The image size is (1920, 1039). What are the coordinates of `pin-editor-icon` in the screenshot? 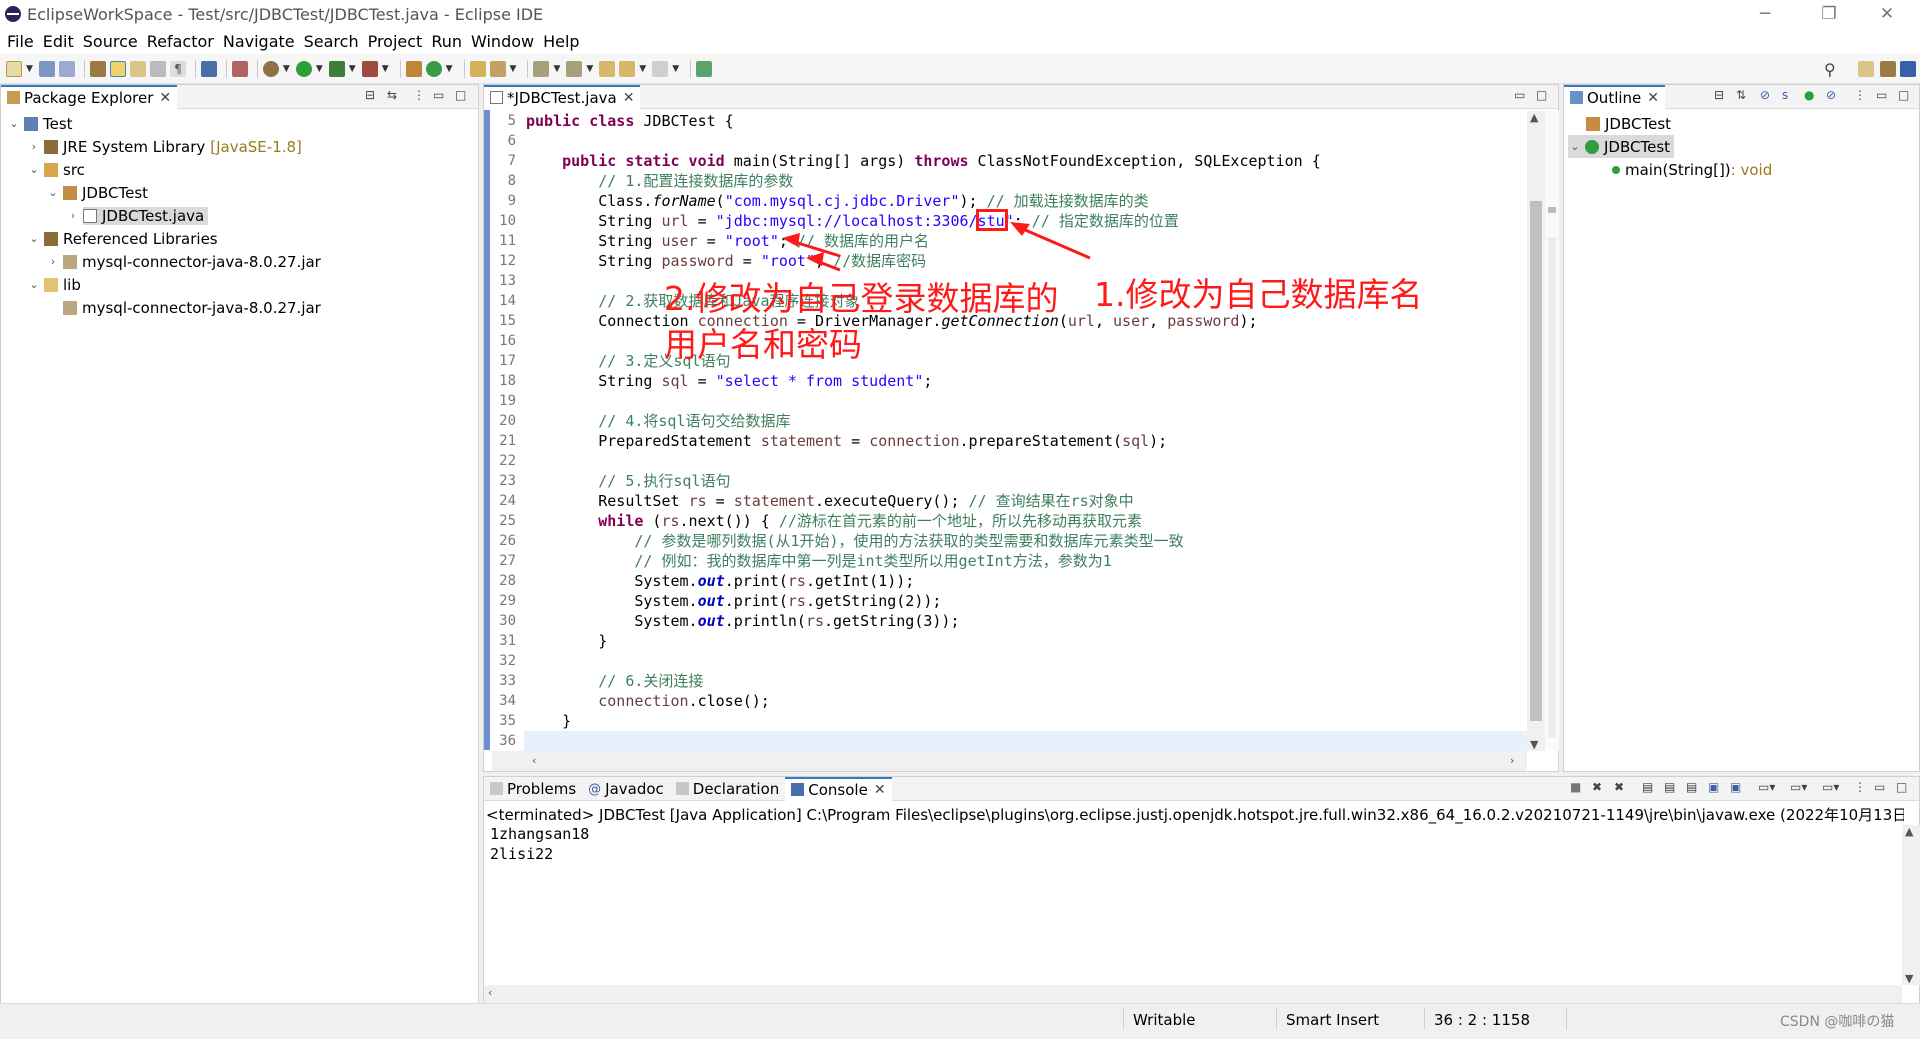 It's located at (704, 68).